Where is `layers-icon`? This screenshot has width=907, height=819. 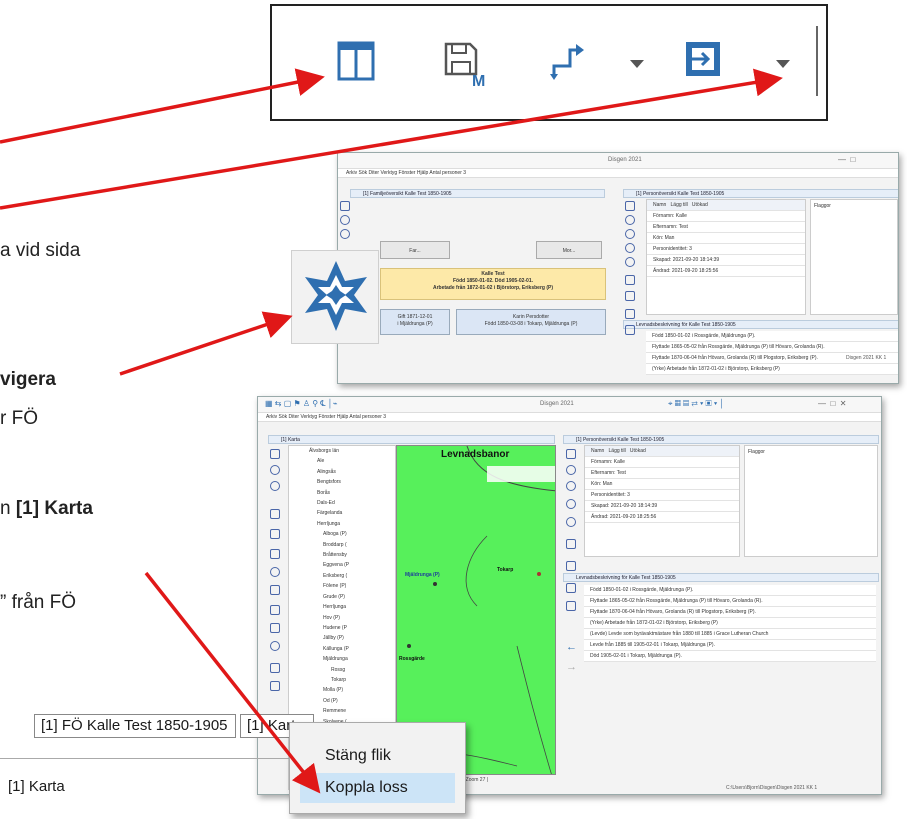
layers-icon is located at coordinates (275, 590).